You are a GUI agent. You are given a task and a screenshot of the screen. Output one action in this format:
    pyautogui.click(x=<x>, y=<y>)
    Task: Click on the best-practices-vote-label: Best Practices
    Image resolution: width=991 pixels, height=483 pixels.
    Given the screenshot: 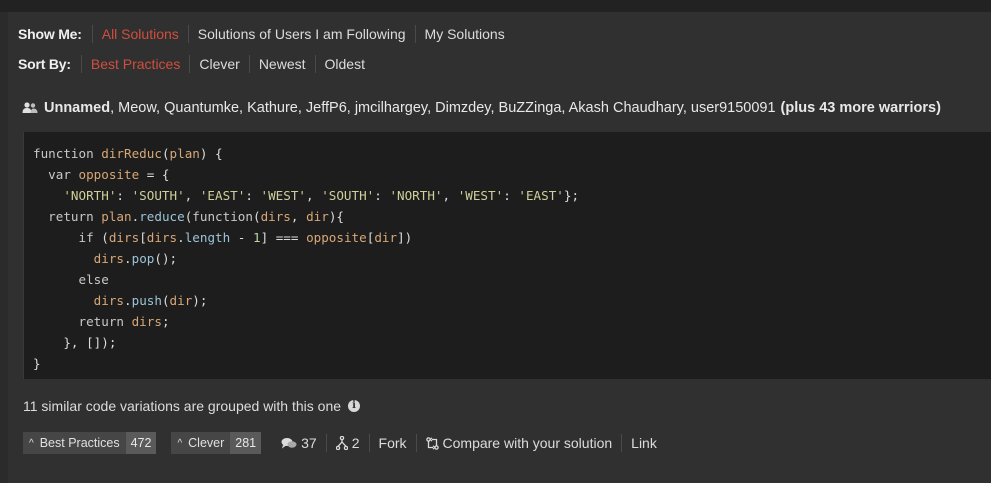 What is the action you would take?
    pyautogui.click(x=79, y=443)
    